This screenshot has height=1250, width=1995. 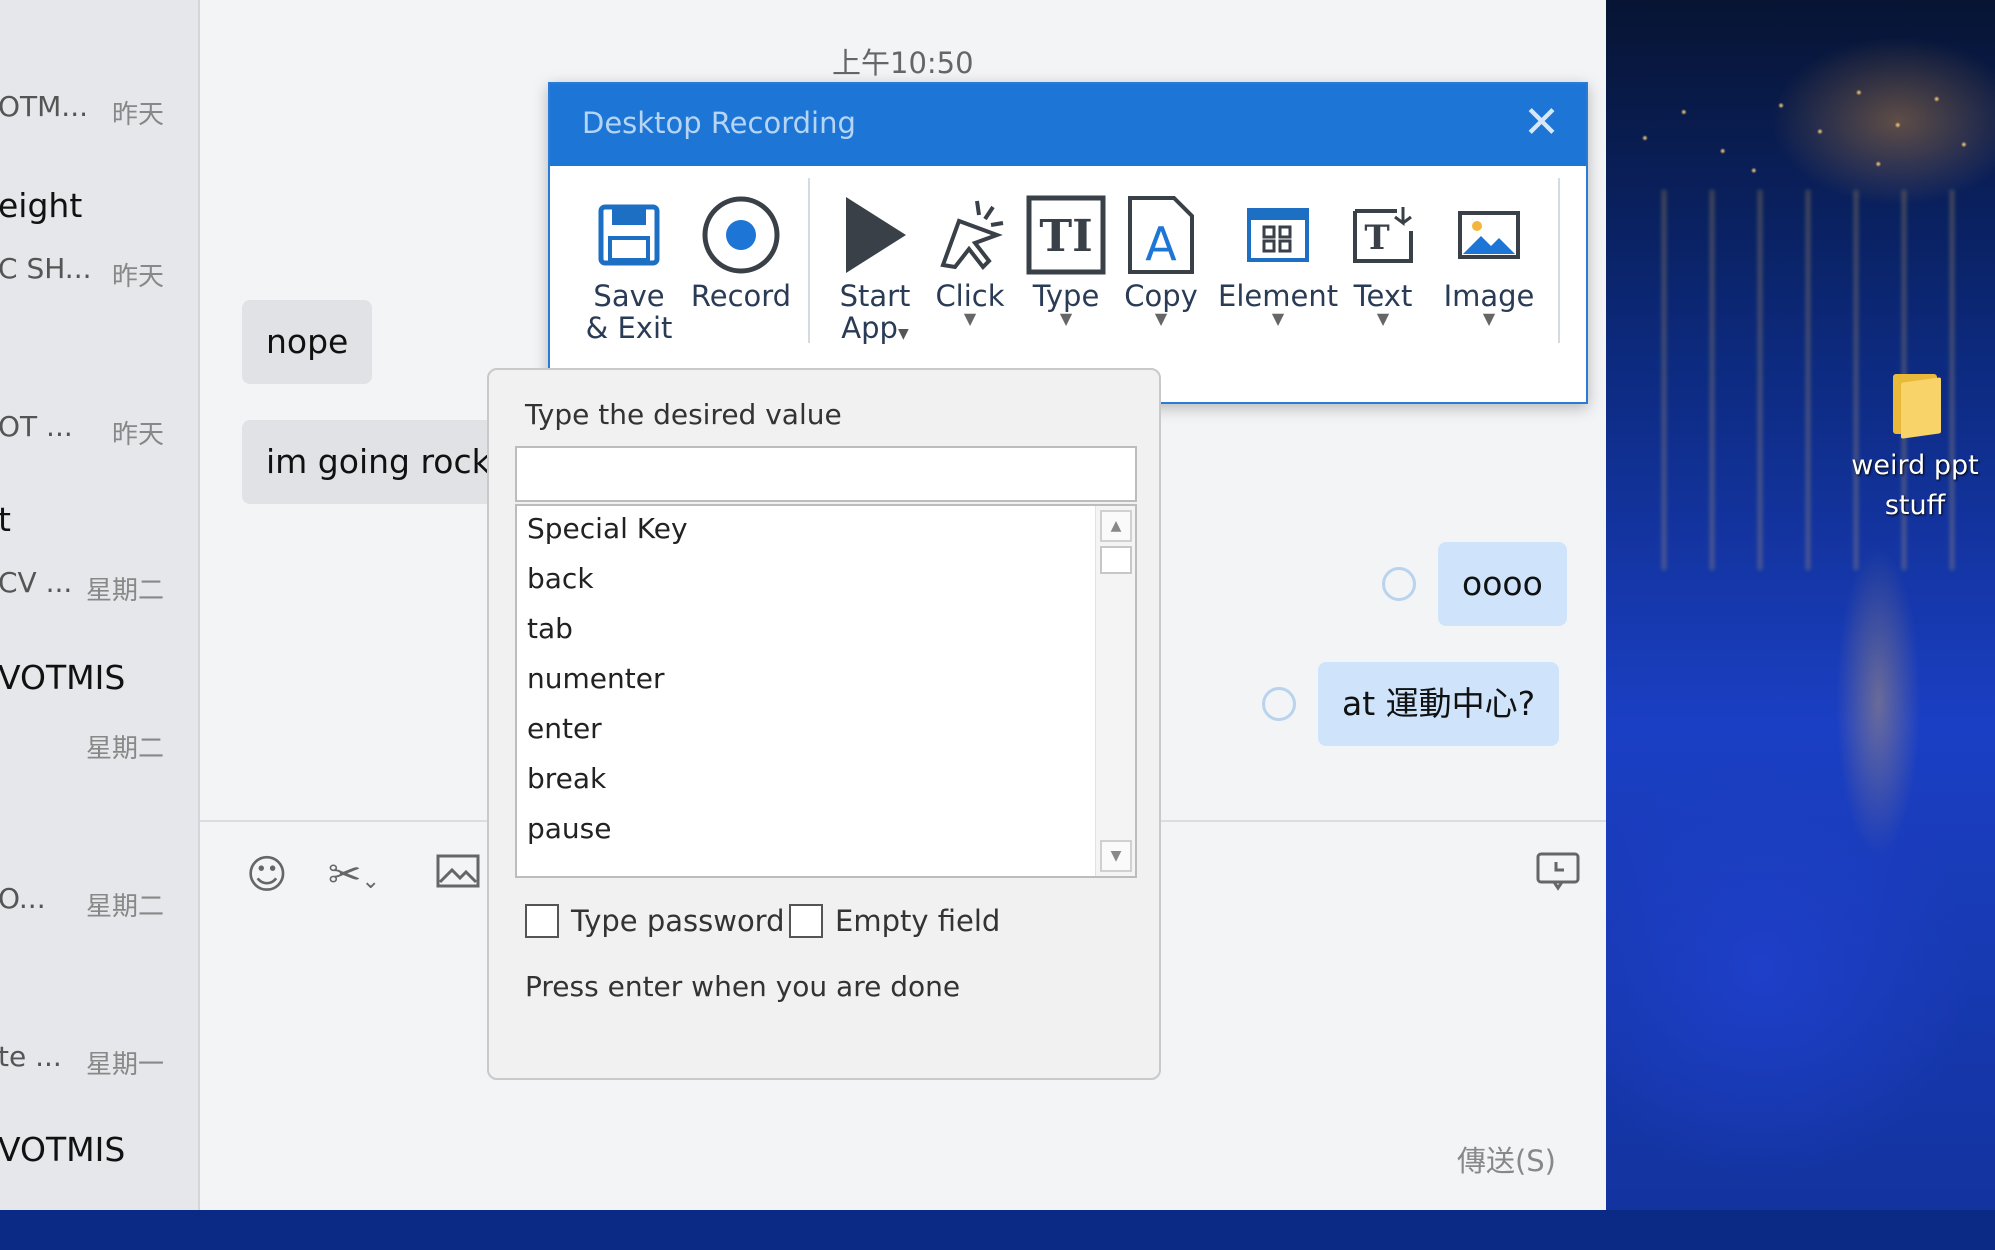 I want to click on list-item: pause, so click(x=569, y=828).